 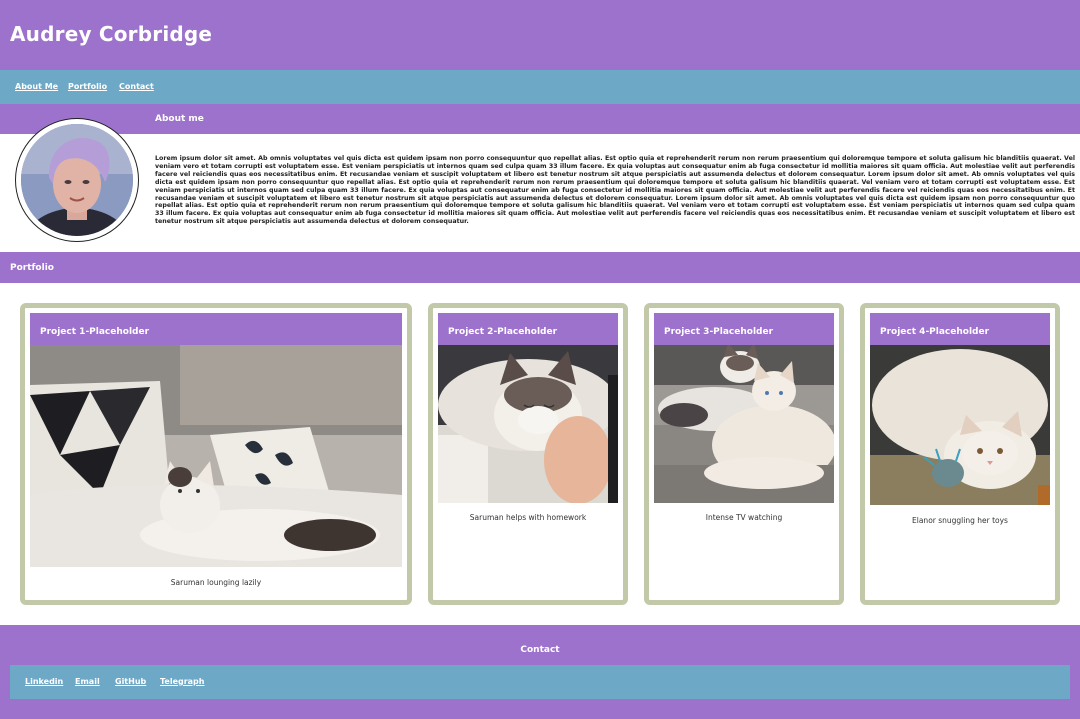 What do you see at coordinates (960, 520) in the screenshot?
I see `project-caption: Elanor snuggling her toys` at bounding box center [960, 520].